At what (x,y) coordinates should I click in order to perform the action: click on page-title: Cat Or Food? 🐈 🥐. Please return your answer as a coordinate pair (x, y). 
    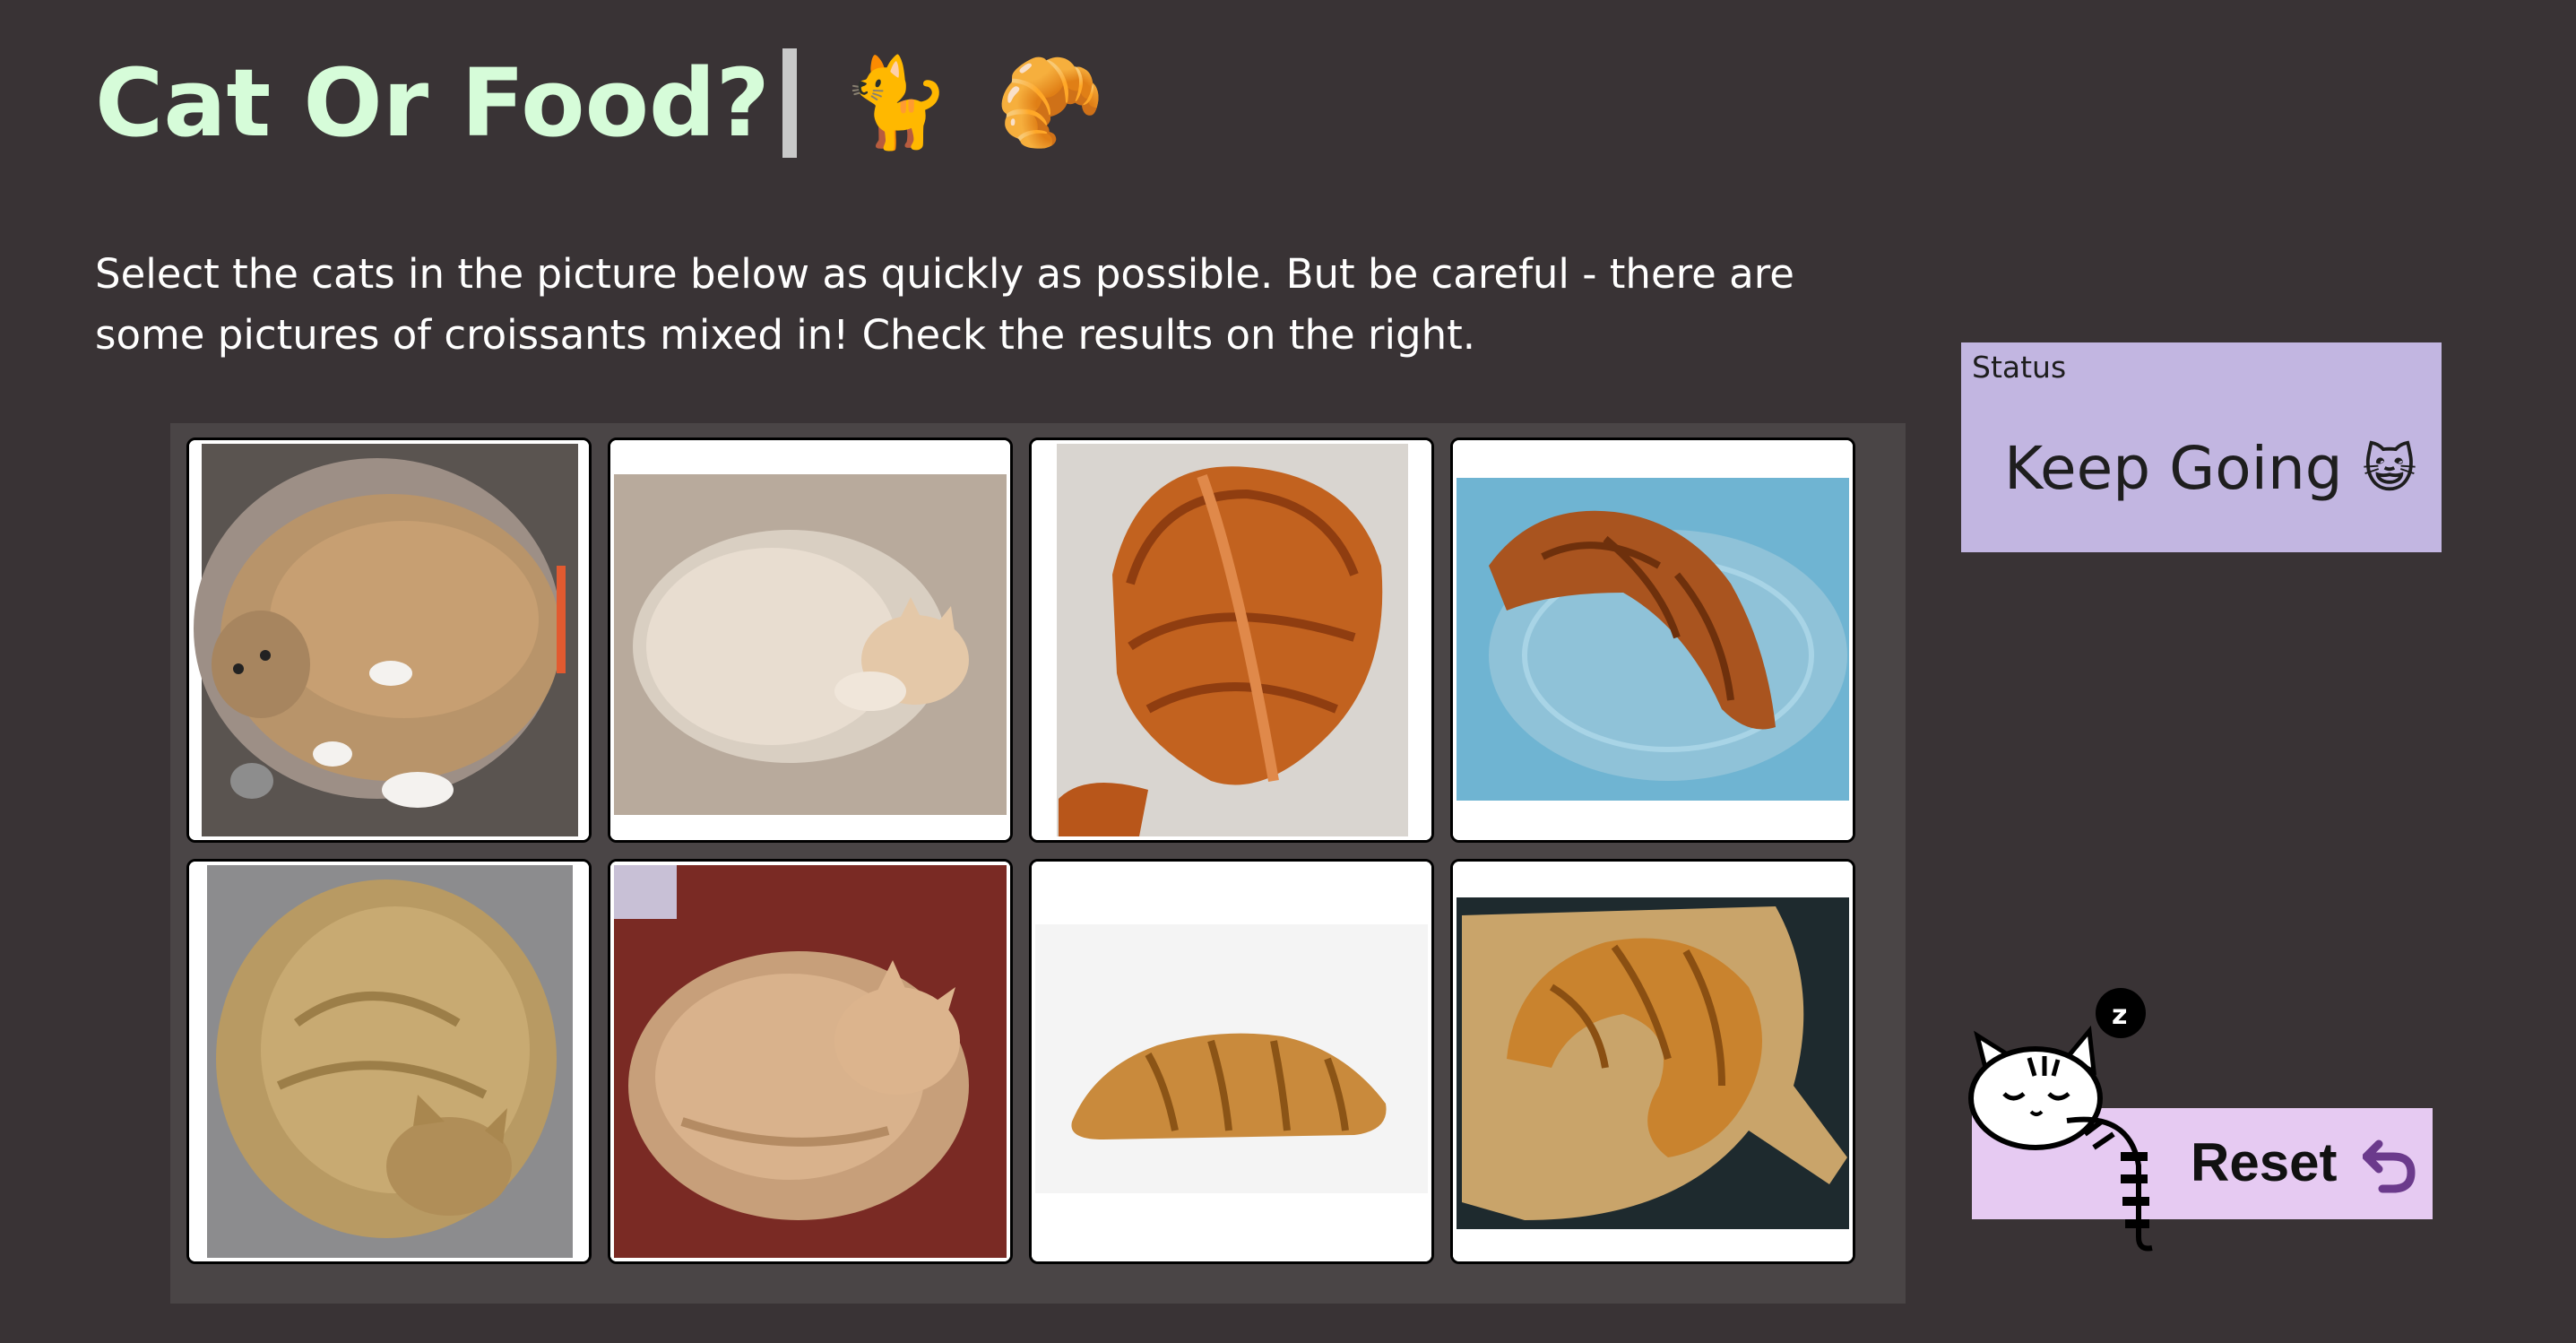
    Looking at the image, I should click on (622, 103).